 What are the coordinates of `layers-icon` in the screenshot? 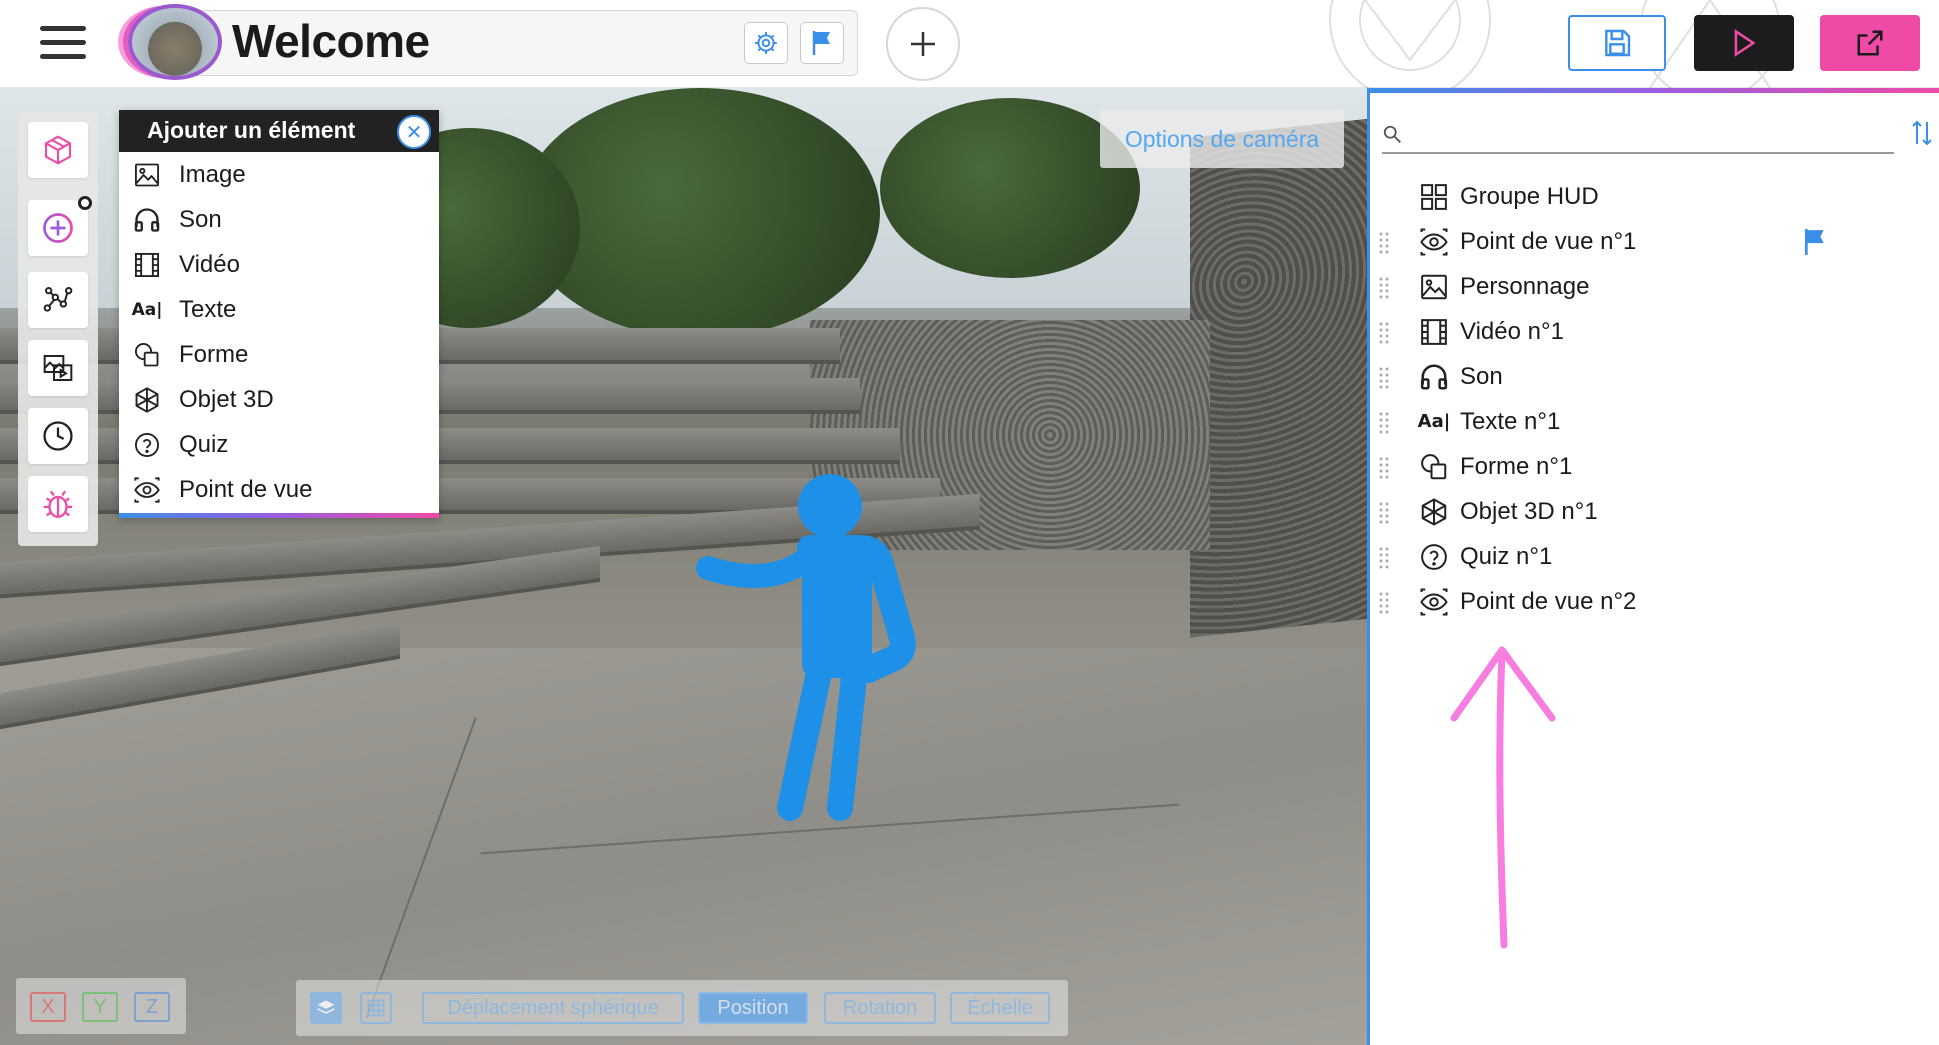 It's located at (326, 1007).